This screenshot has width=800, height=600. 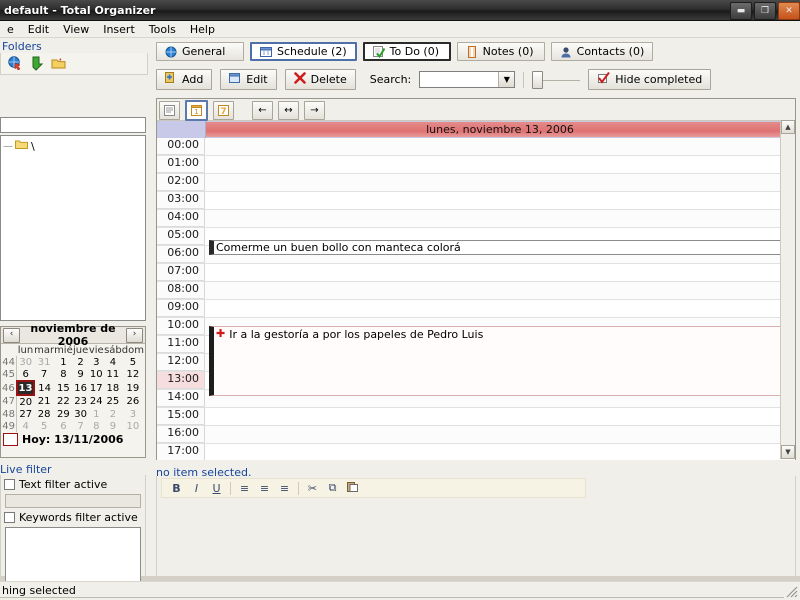 What do you see at coordinates (538, 79) in the screenshot?
I see `slider-handle` at bounding box center [538, 79].